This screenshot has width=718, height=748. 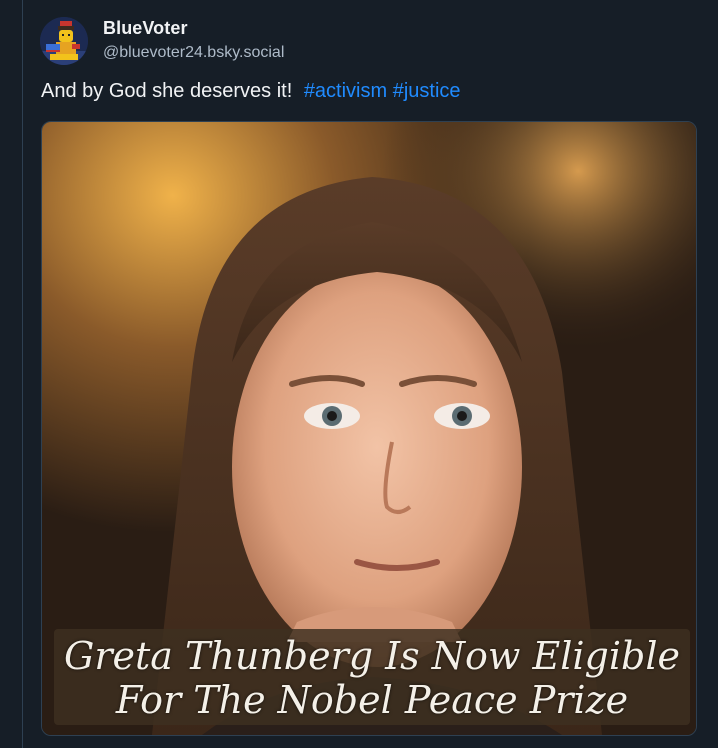 What do you see at coordinates (372, 656) in the screenshot?
I see `image-caption-line-1: Greta Thunberg Is Now Eligible` at bounding box center [372, 656].